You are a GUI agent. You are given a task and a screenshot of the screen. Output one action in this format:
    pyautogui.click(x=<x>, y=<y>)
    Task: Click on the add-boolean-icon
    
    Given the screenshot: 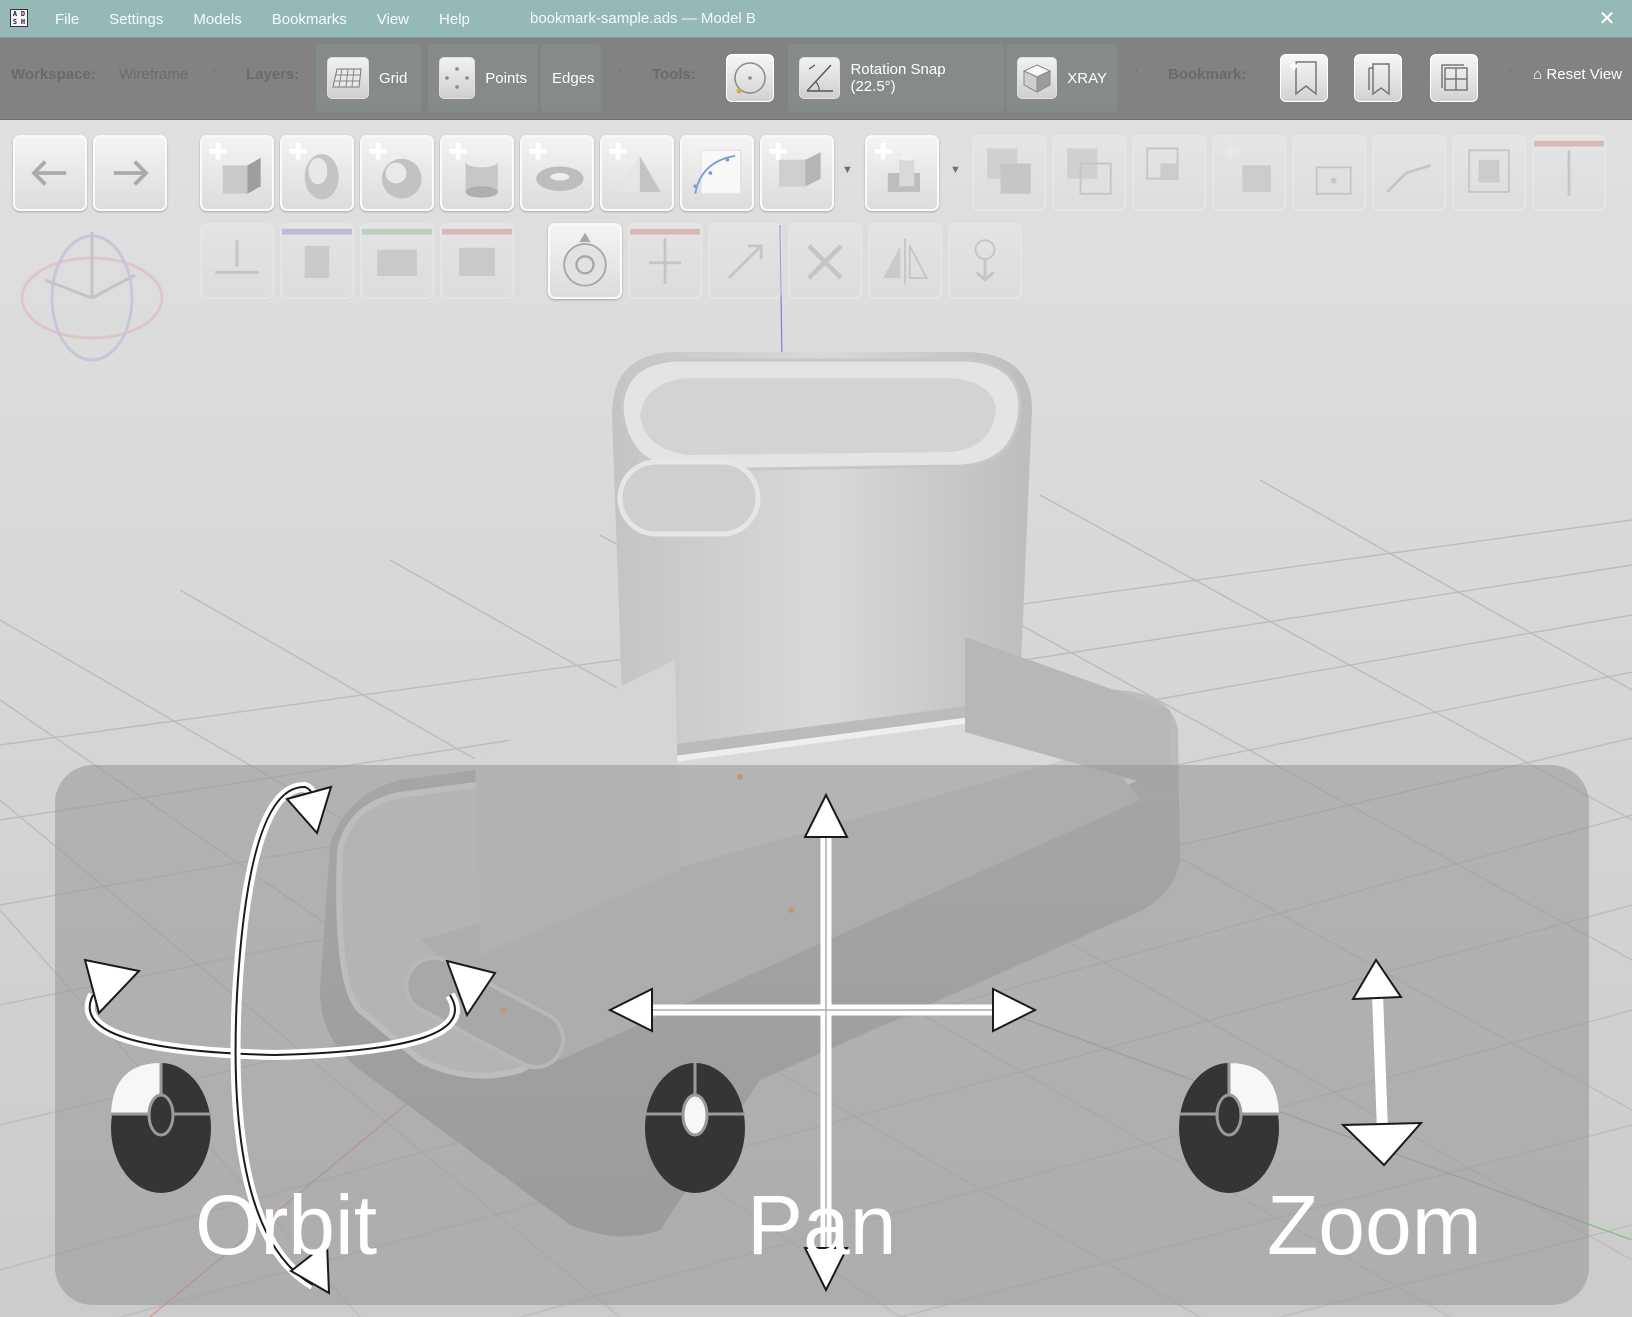 What is the action you would take?
    pyautogui.click(x=897, y=167)
    